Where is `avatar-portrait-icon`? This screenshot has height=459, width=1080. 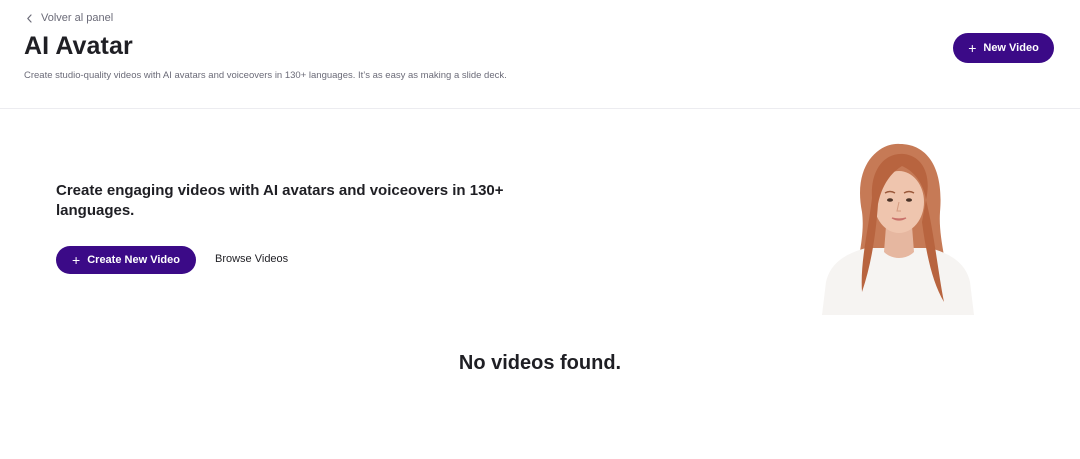 avatar-portrait-icon is located at coordinates (898, 229).